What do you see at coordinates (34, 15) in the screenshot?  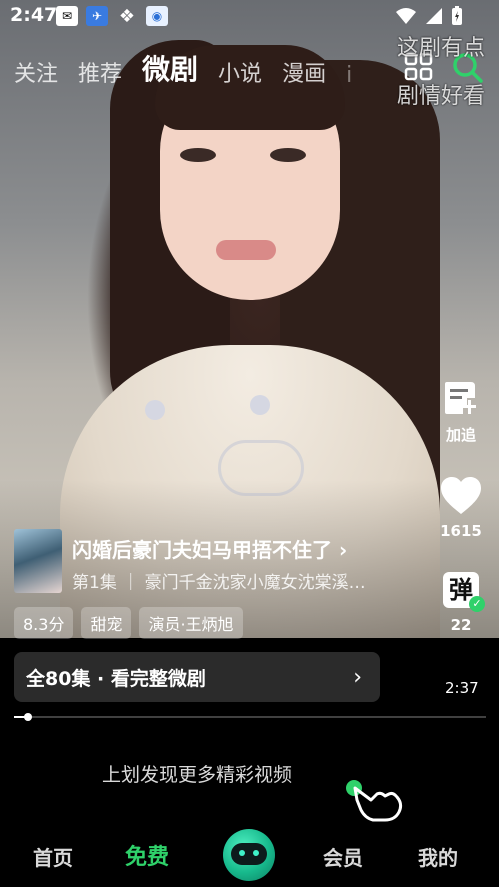 I see `status-time: 2:47` at bounding box center [34, 15].